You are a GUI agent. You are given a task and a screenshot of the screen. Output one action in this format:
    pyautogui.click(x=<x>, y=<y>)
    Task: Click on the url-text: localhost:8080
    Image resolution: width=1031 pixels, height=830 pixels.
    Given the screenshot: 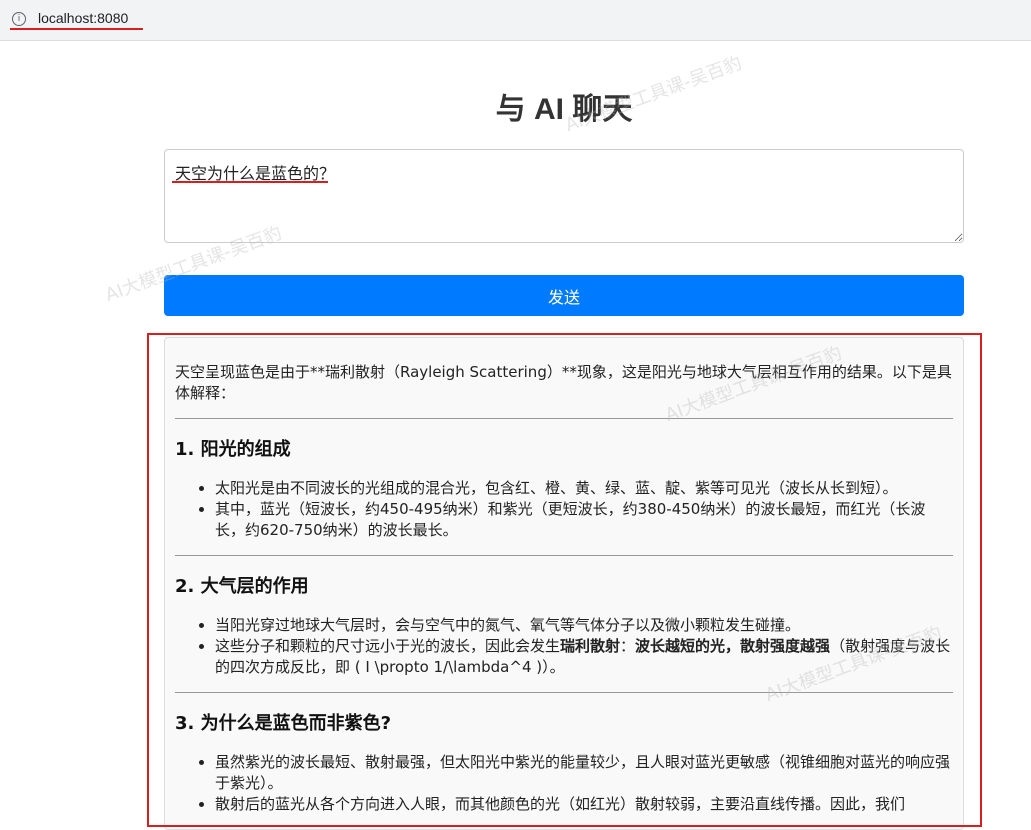 What is the action you would take?
    pyautogui.click(x=83, y=18)
    